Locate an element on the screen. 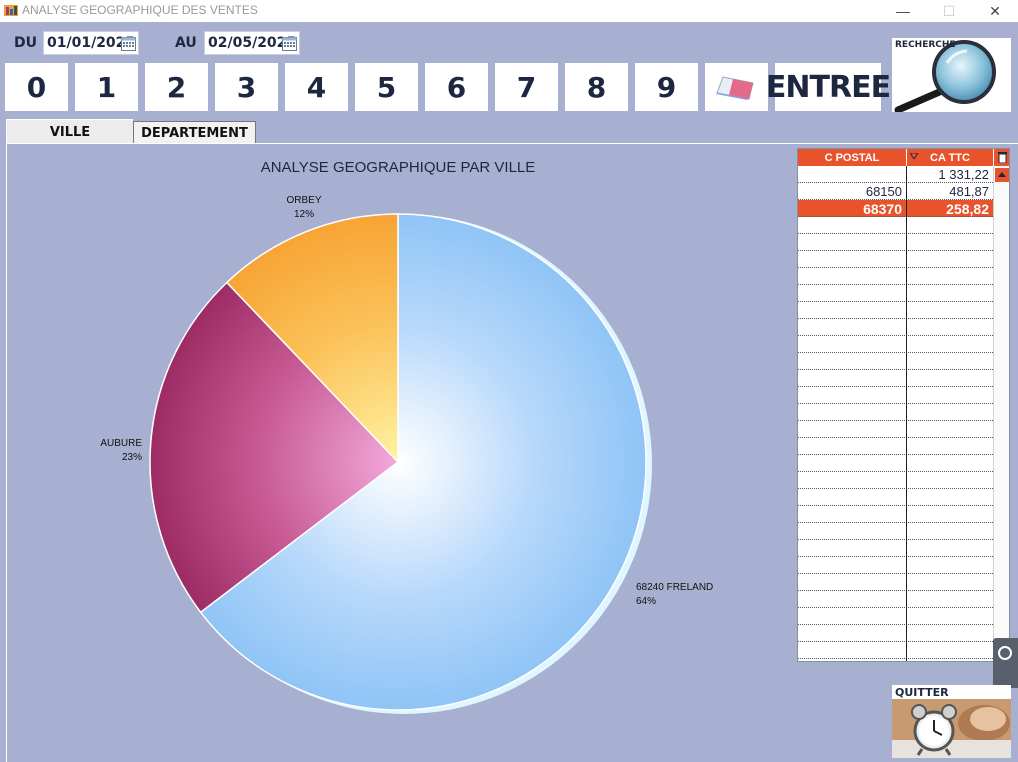 The image size is (1018, 762). table-options-button is located at coordinates (1001, 157).